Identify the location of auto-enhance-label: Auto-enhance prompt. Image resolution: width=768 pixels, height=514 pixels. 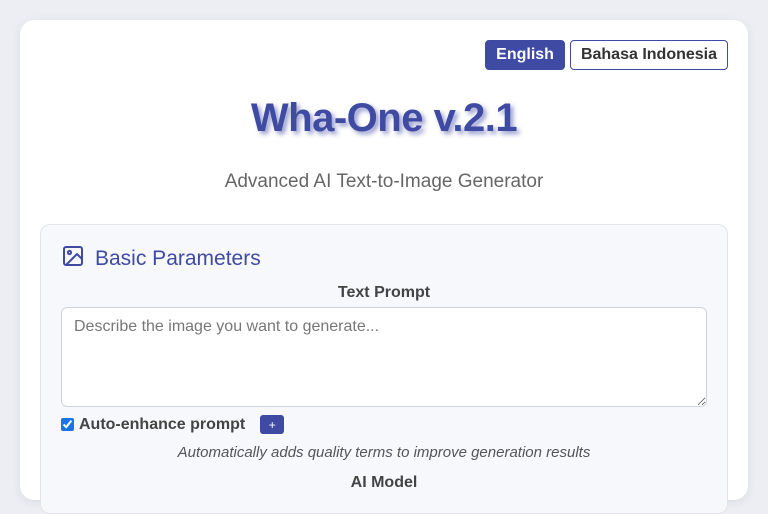
(162, 424).